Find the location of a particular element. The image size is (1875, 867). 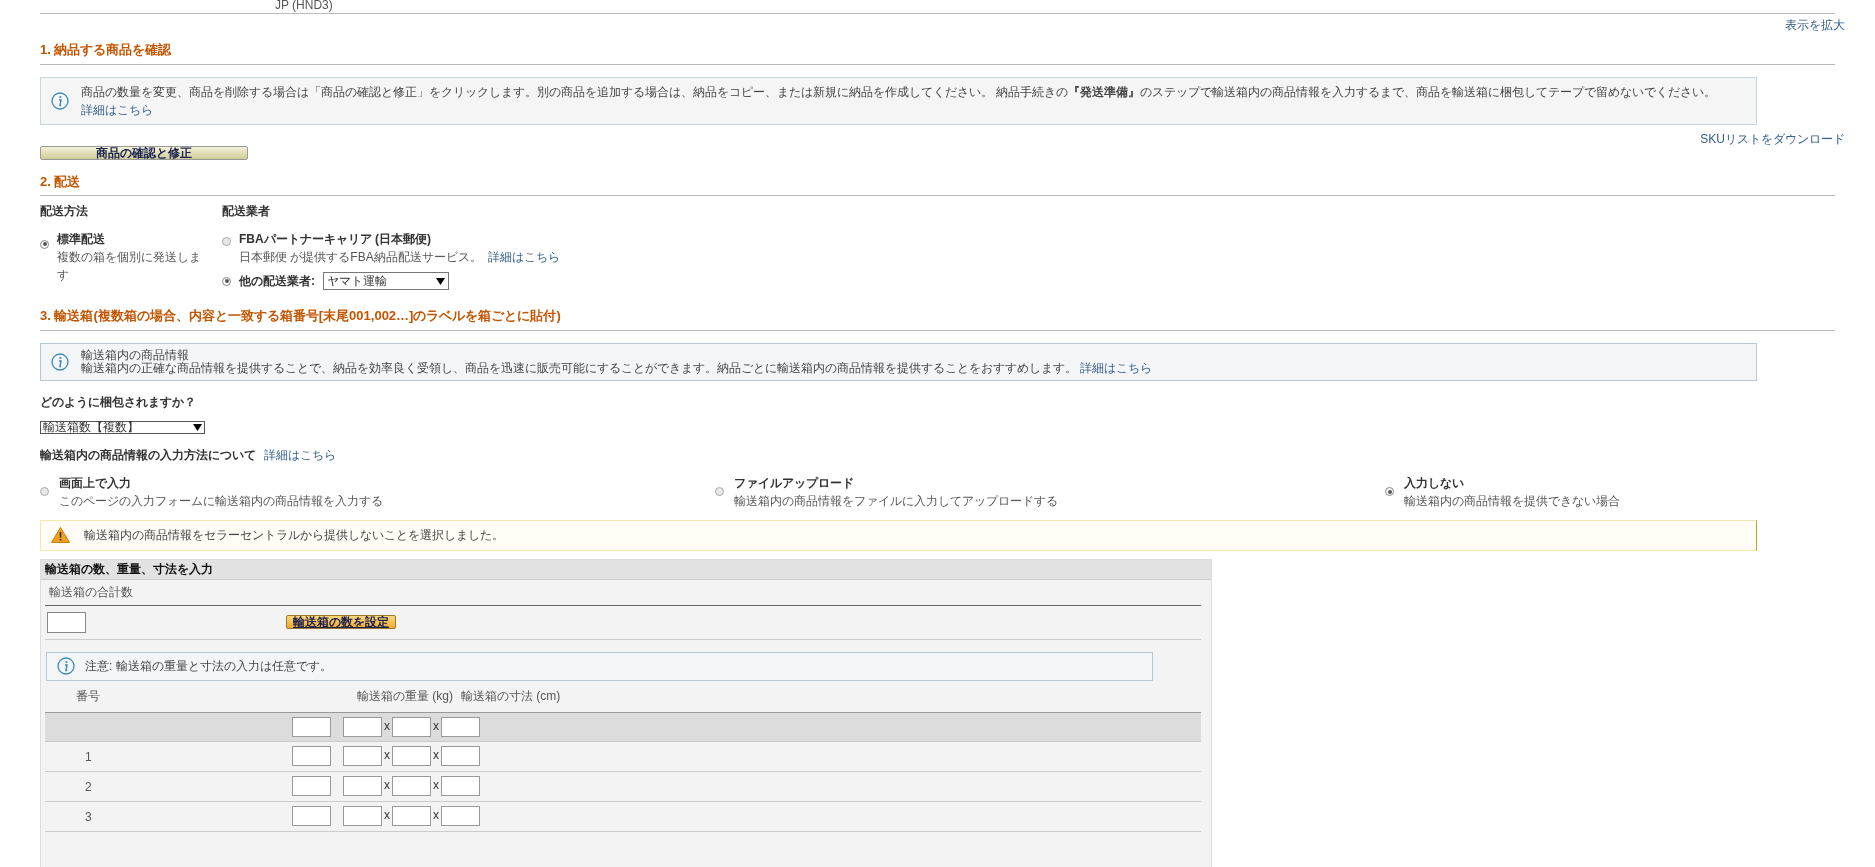

box-count-input is located at coordinates (66, 622).